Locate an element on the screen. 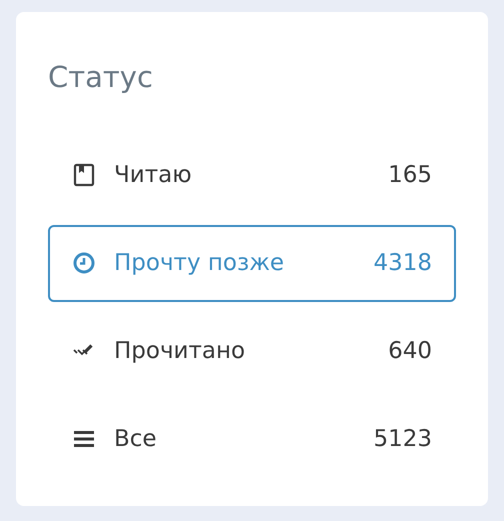 This screenshot has width=504, height=521. status-item: Читаю 165 is located at coordinates (252, 175).